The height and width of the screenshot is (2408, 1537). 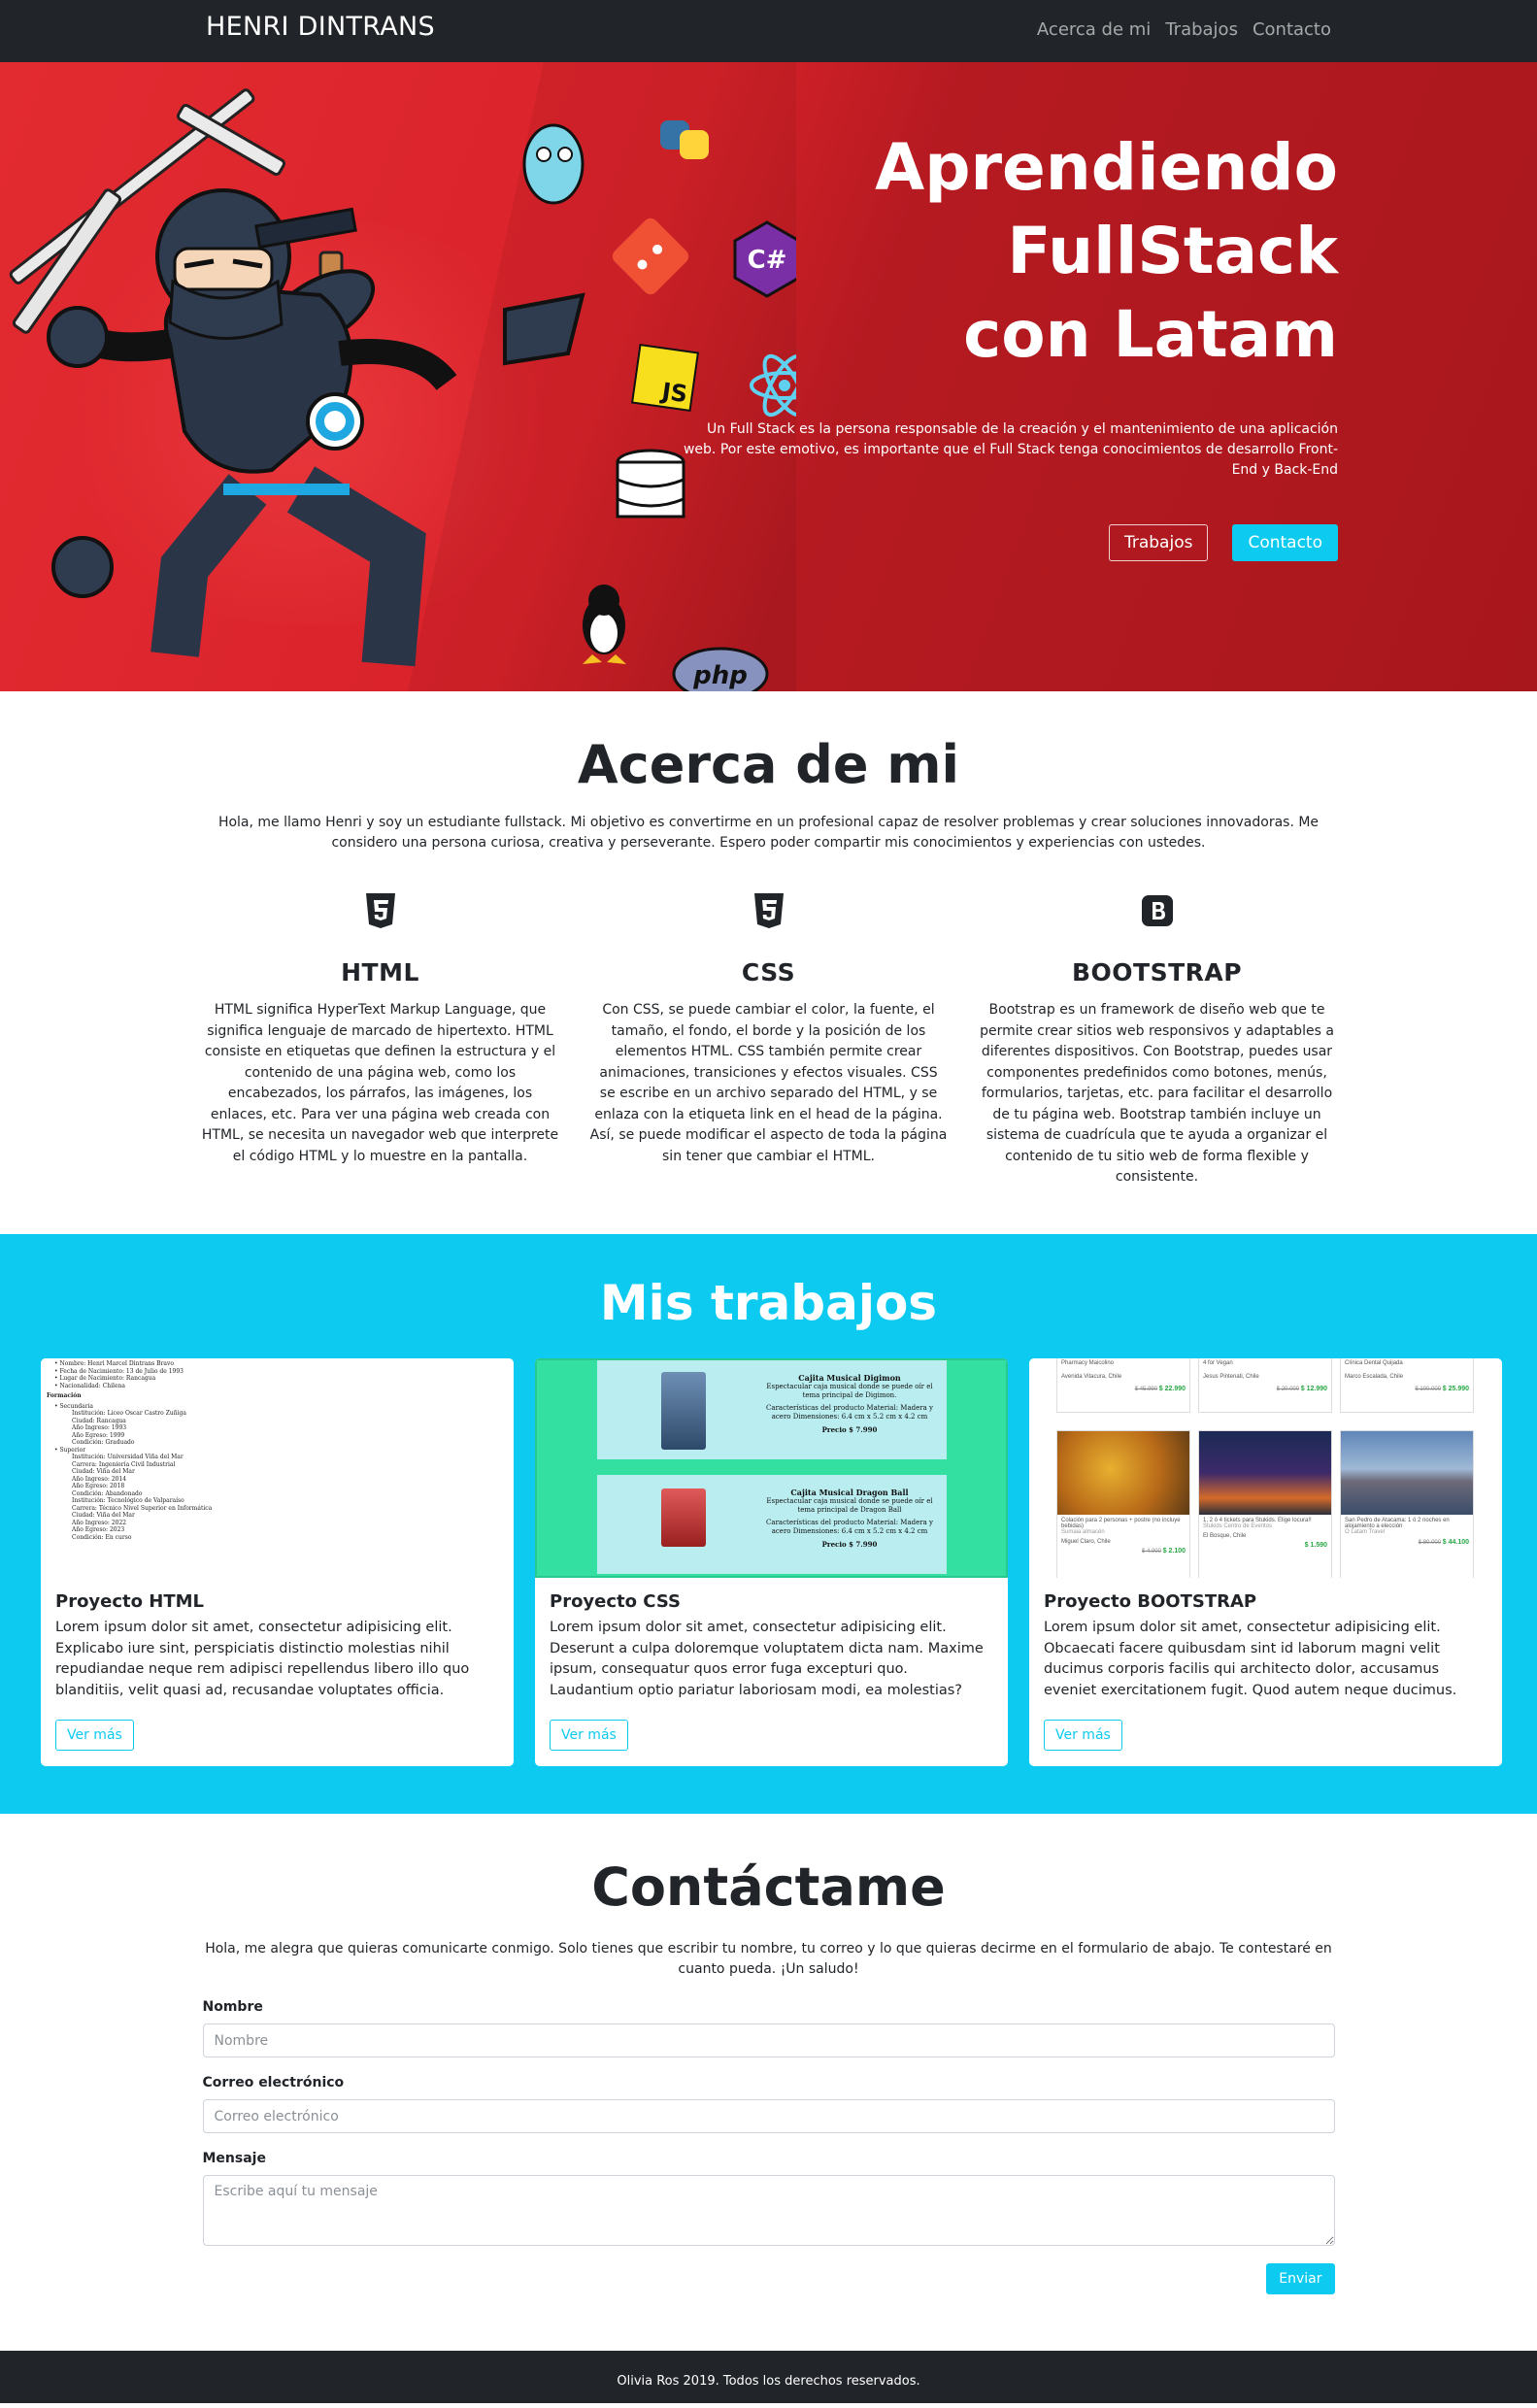 I want to click on deal-new-price: $ 2.100, so click(x=1174, y=1551).